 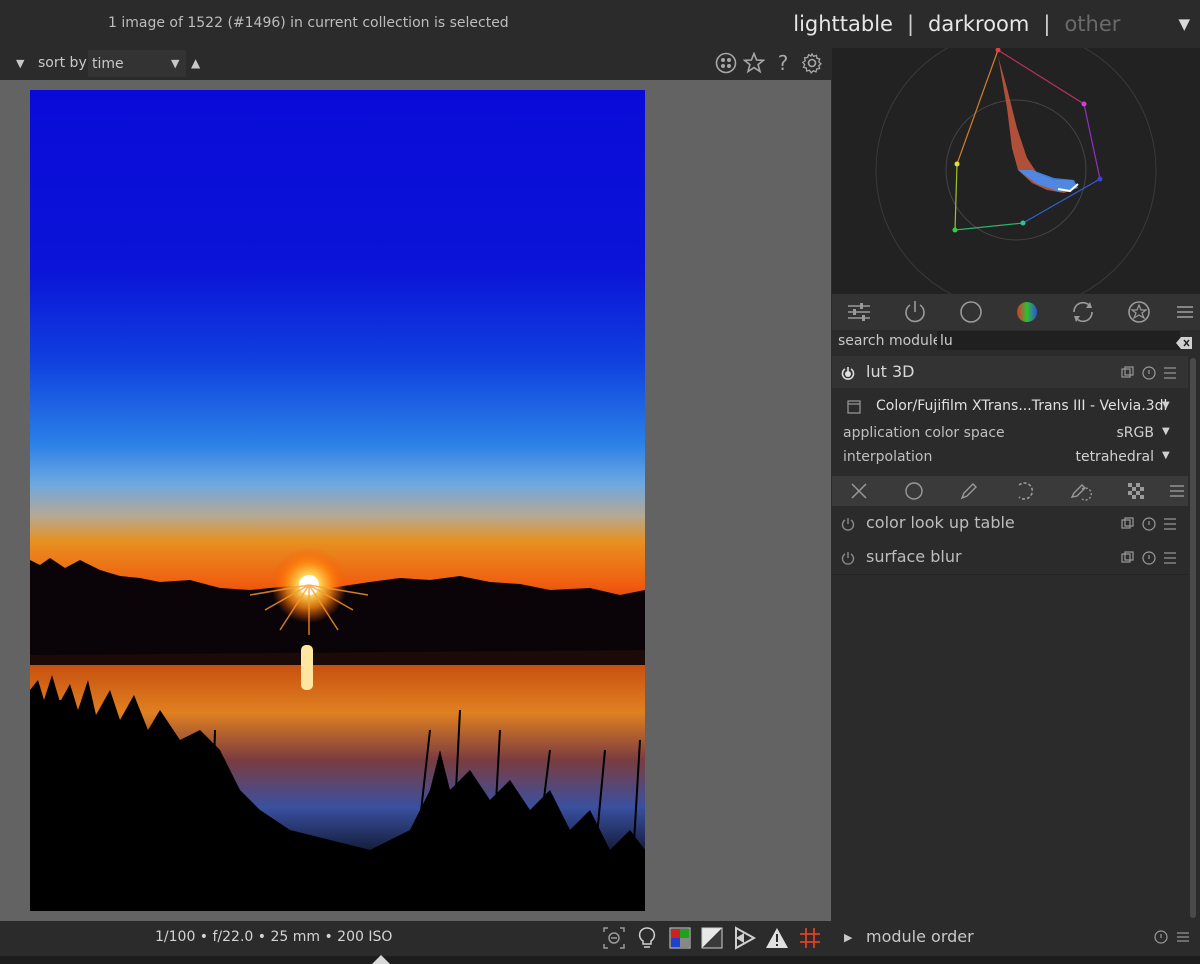 What do you see at coordinates (940, 522) in the screenshot?
I see `module-name-color-lookup: color look up table` at bounding box center [940, 522].